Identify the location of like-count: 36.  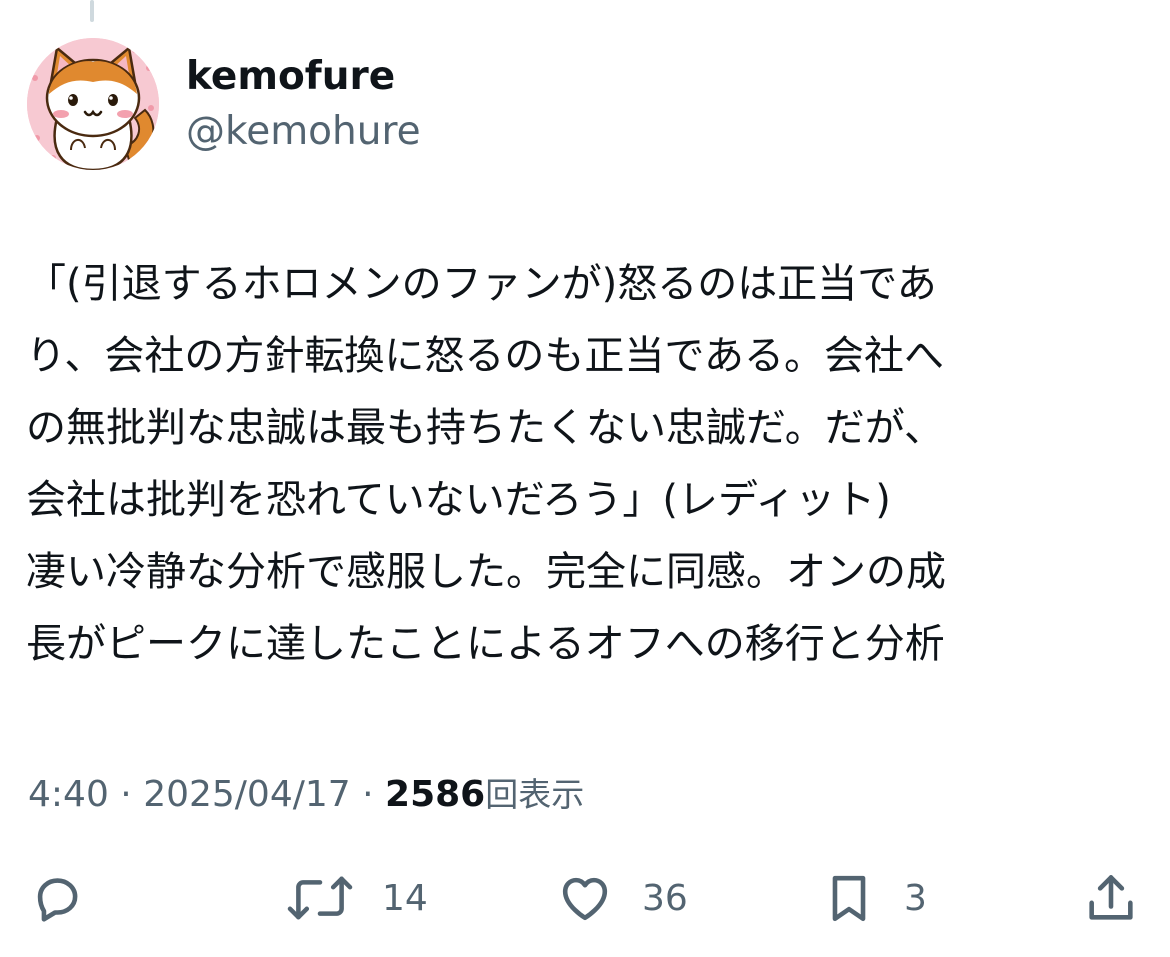
(665, 898).